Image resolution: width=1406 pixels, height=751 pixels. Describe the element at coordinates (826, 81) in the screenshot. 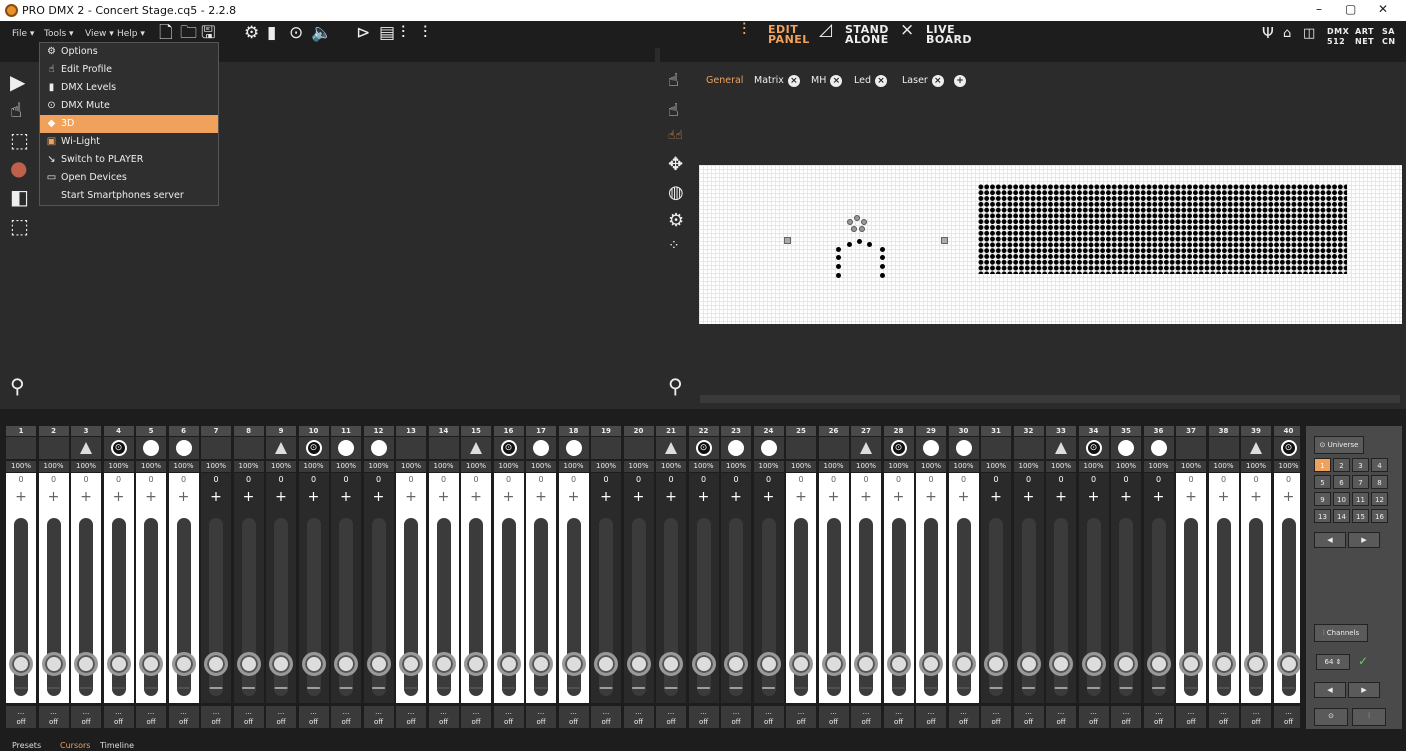

I see `tab-mh: MH ×` at that location.